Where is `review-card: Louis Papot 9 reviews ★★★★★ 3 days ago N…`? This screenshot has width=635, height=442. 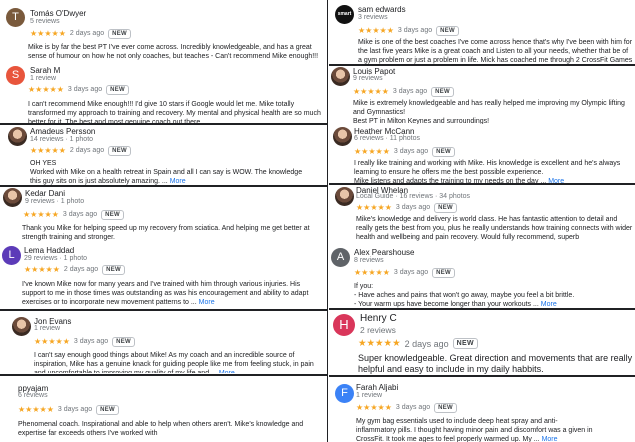 review-card: Louis Papot 9 reviews ★★★★★ 3 days ago N… is located at coordinates (482, 95).